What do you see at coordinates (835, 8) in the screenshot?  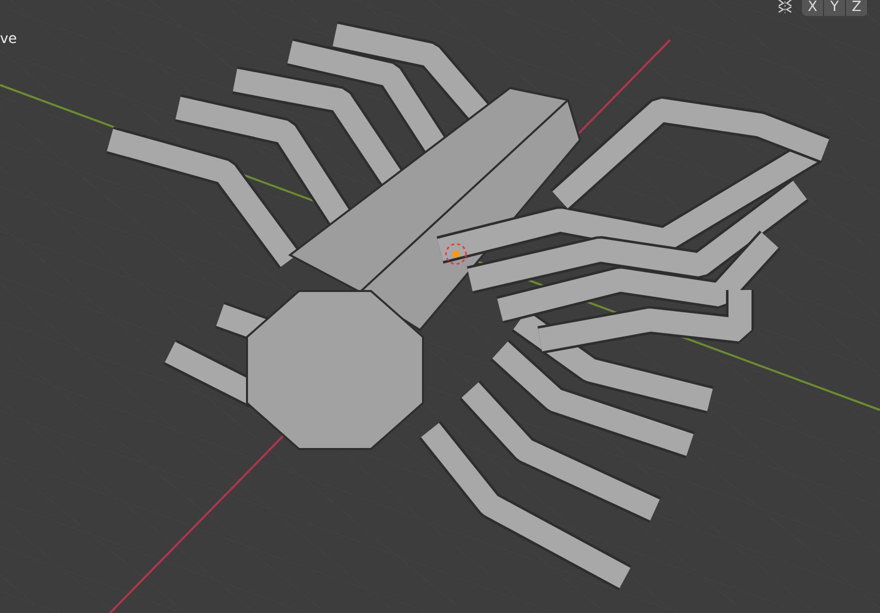 I see `axis-button: Y` at bounding box center [835, 8].